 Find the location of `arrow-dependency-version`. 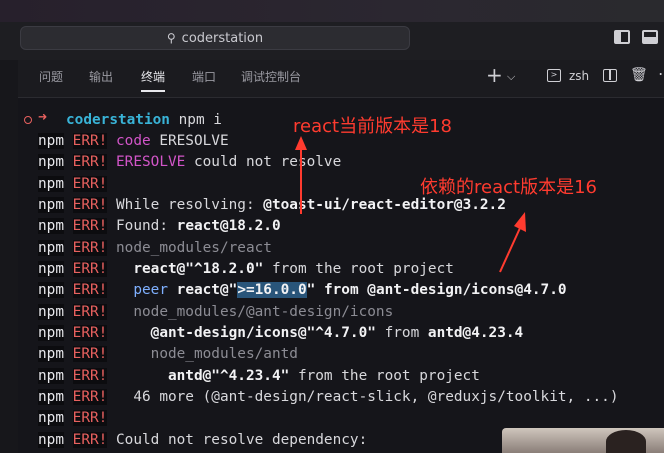

arrow-dependency-version is located at coordinates (510, 250).